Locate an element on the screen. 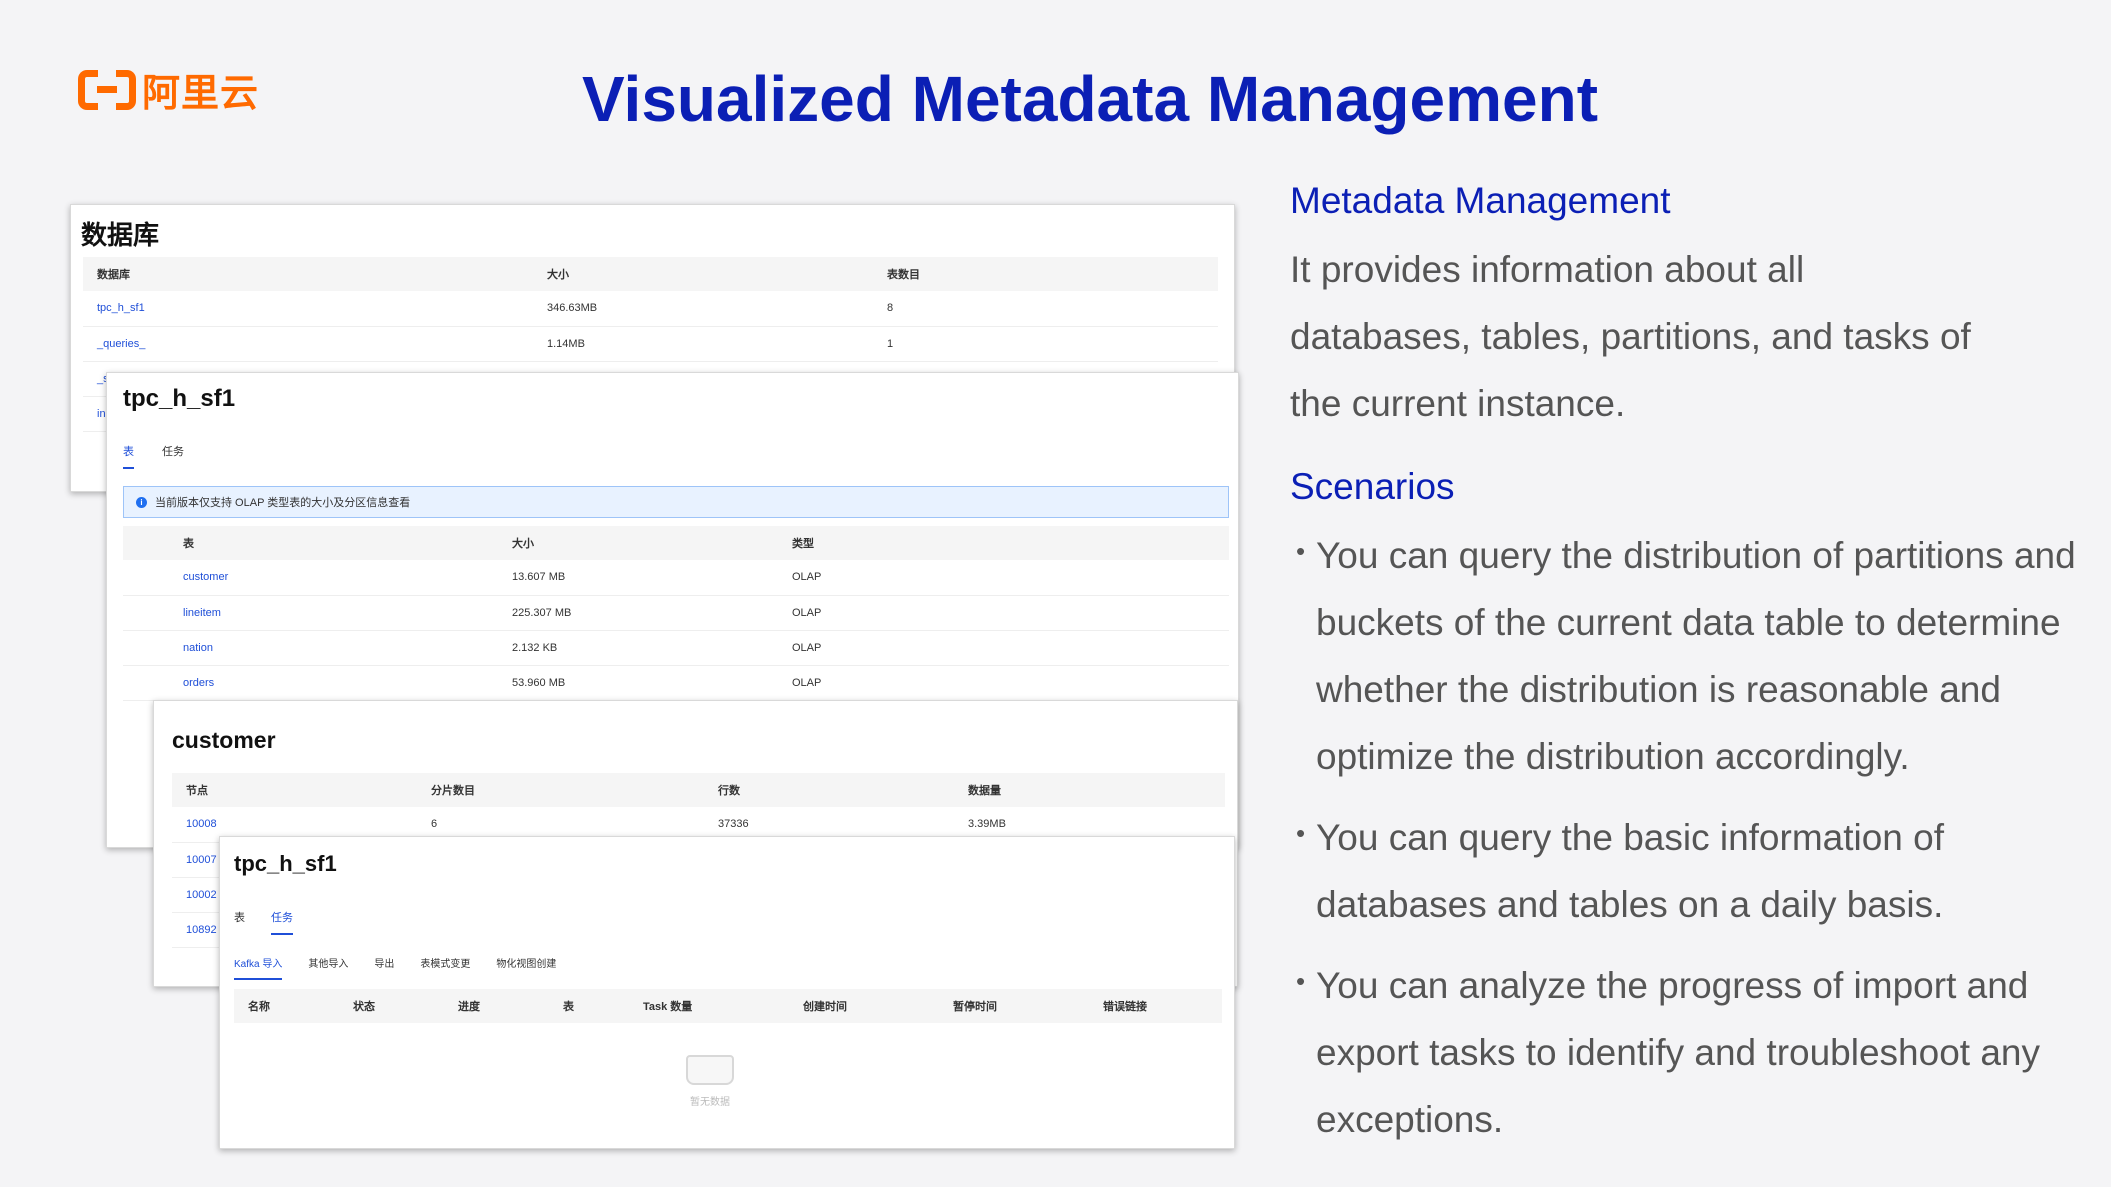 The image size is (2111, 1187). col-status: 状态 is located at coordinates (391, 1006).